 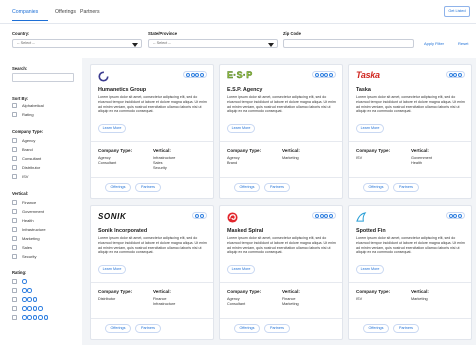 I want to click on company-name: Spotted Fin, so click(x=371, y=231).